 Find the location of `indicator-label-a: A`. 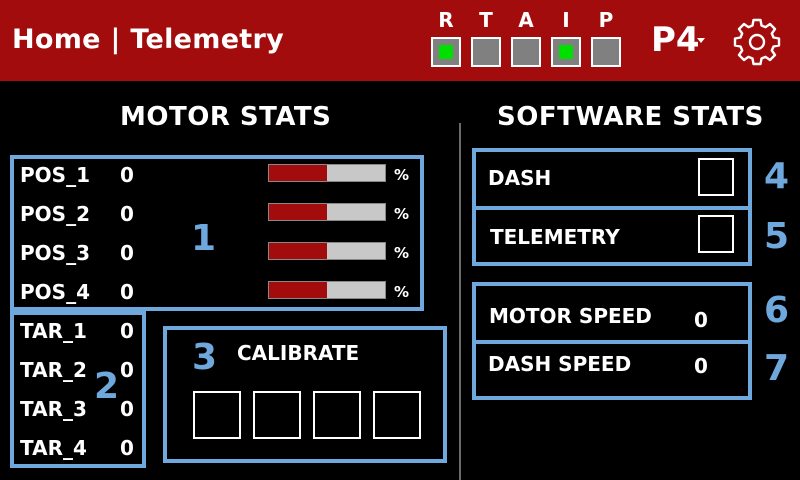

indicator-label-a: A is located at coordinates (526, 20).